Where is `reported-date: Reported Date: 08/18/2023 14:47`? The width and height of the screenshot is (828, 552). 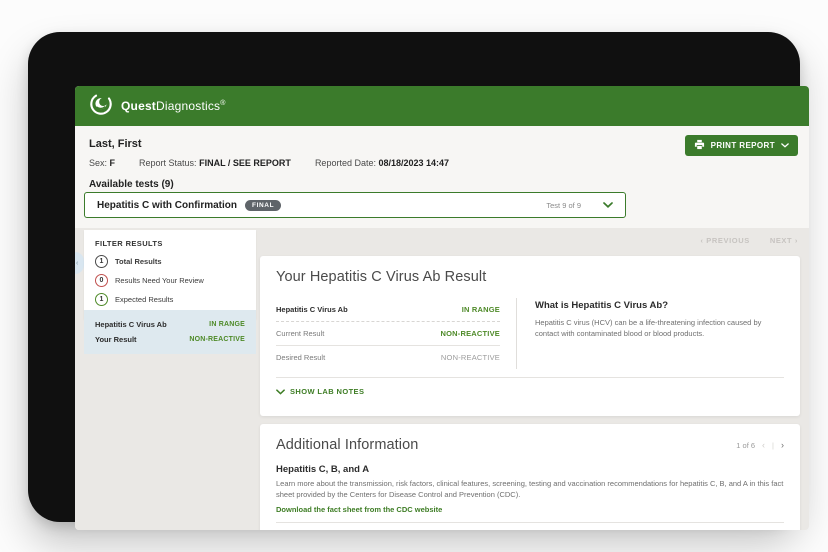
reported-date: Reported Date: 08/18/2023 14:47 is located at coordinates (382, 163).